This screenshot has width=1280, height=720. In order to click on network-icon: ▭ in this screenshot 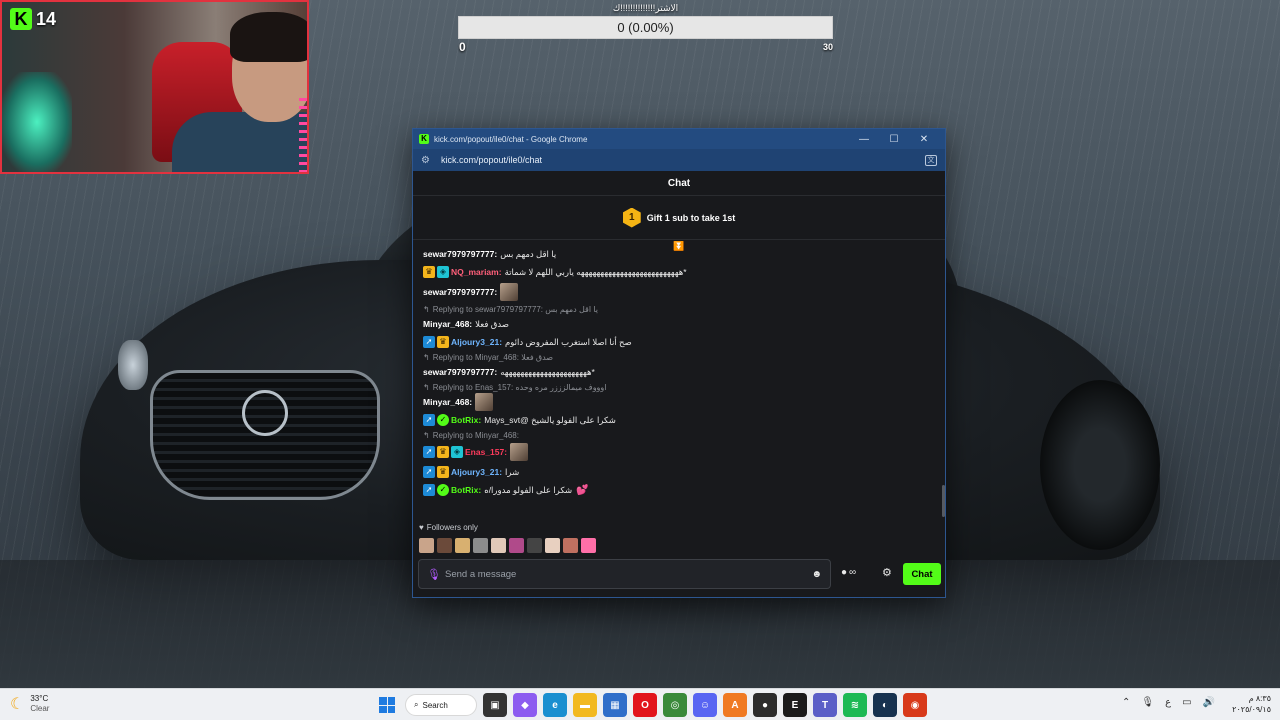, I will do `click(1186, 702)`.